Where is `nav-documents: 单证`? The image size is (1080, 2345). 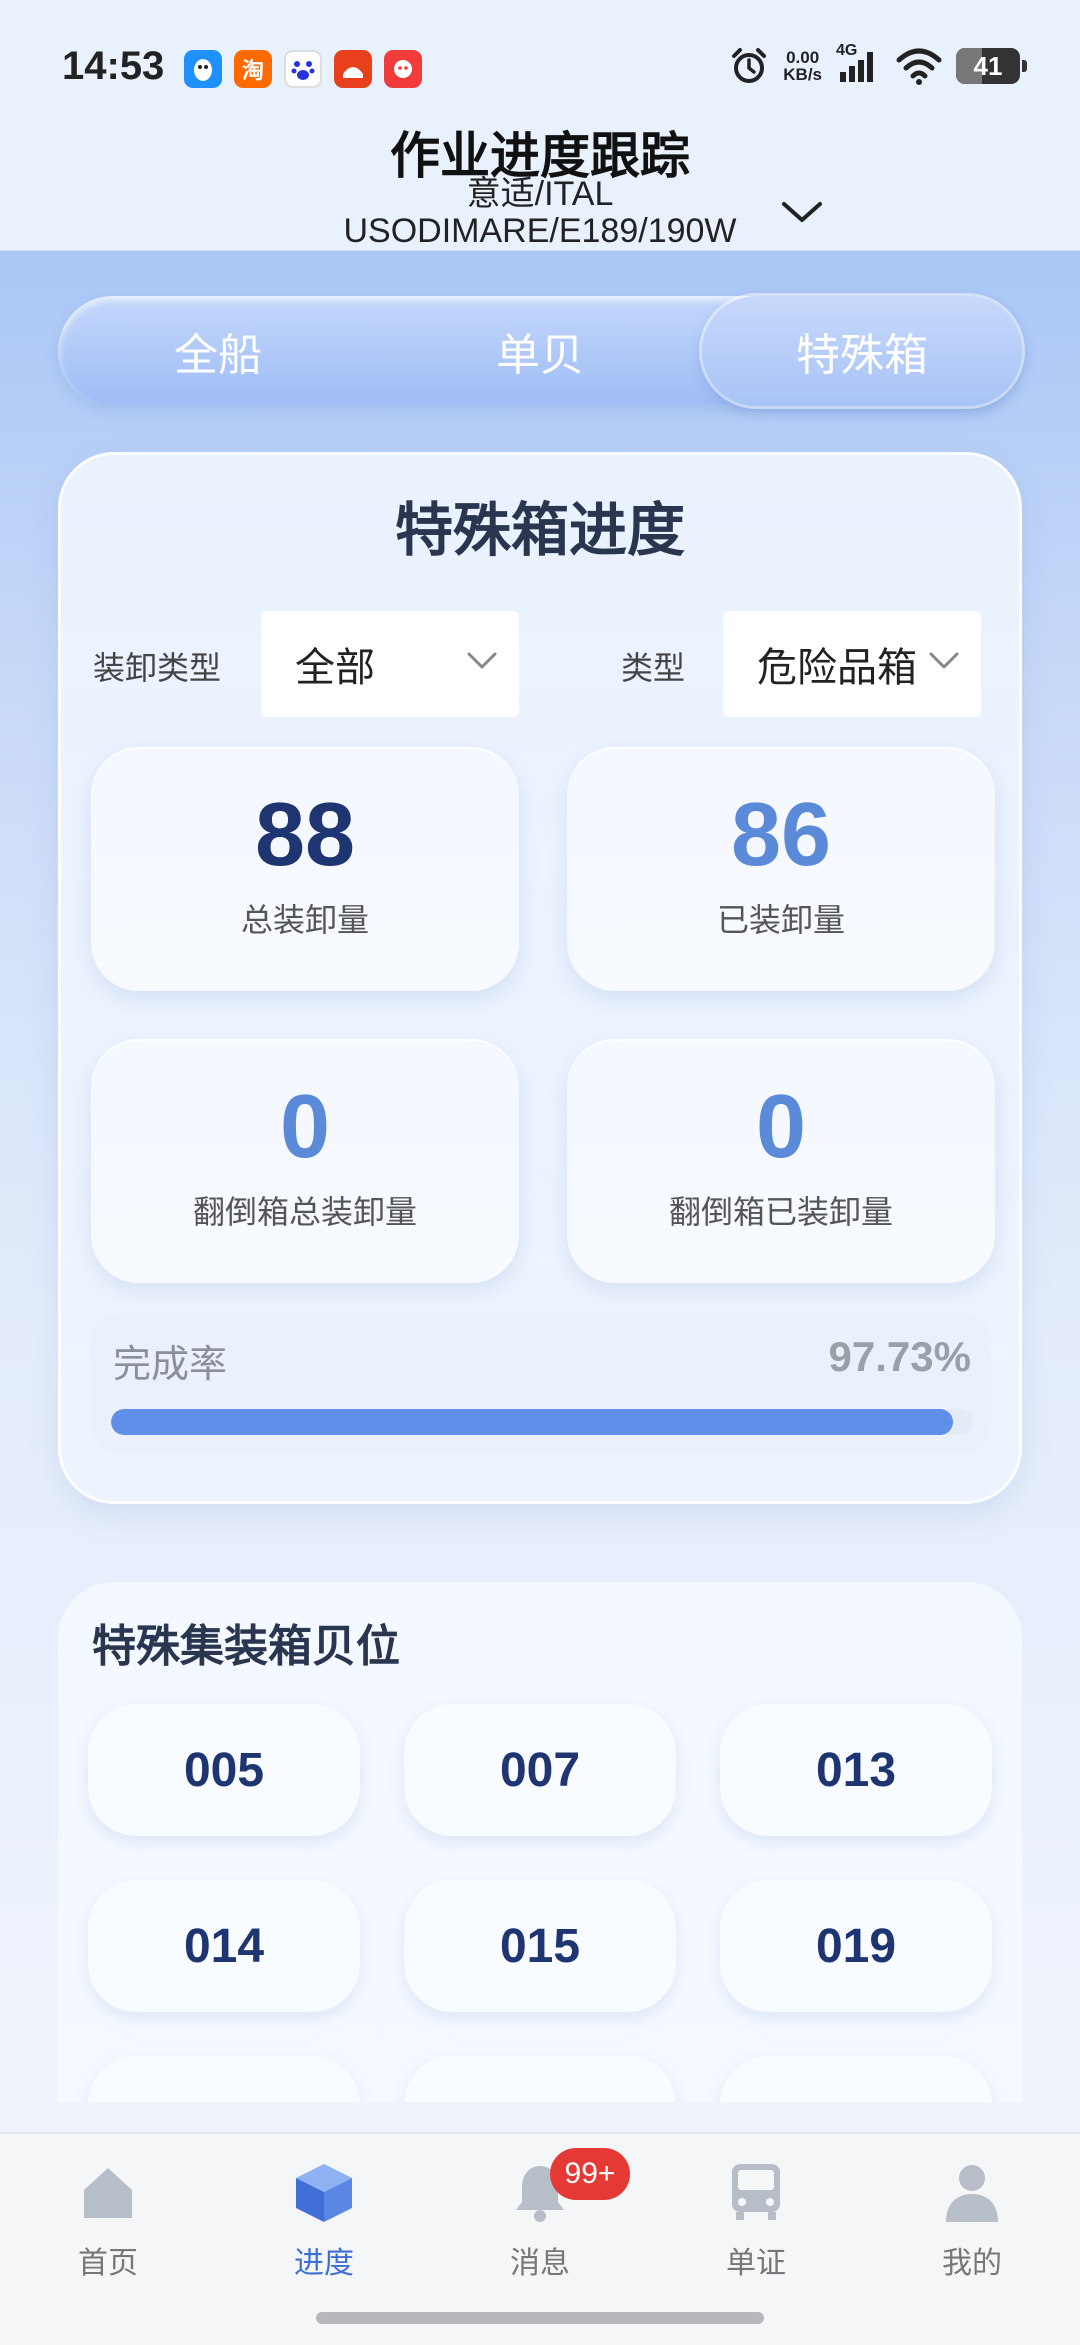
nav-documents: 单证 is located at coordinates (756, 2225).